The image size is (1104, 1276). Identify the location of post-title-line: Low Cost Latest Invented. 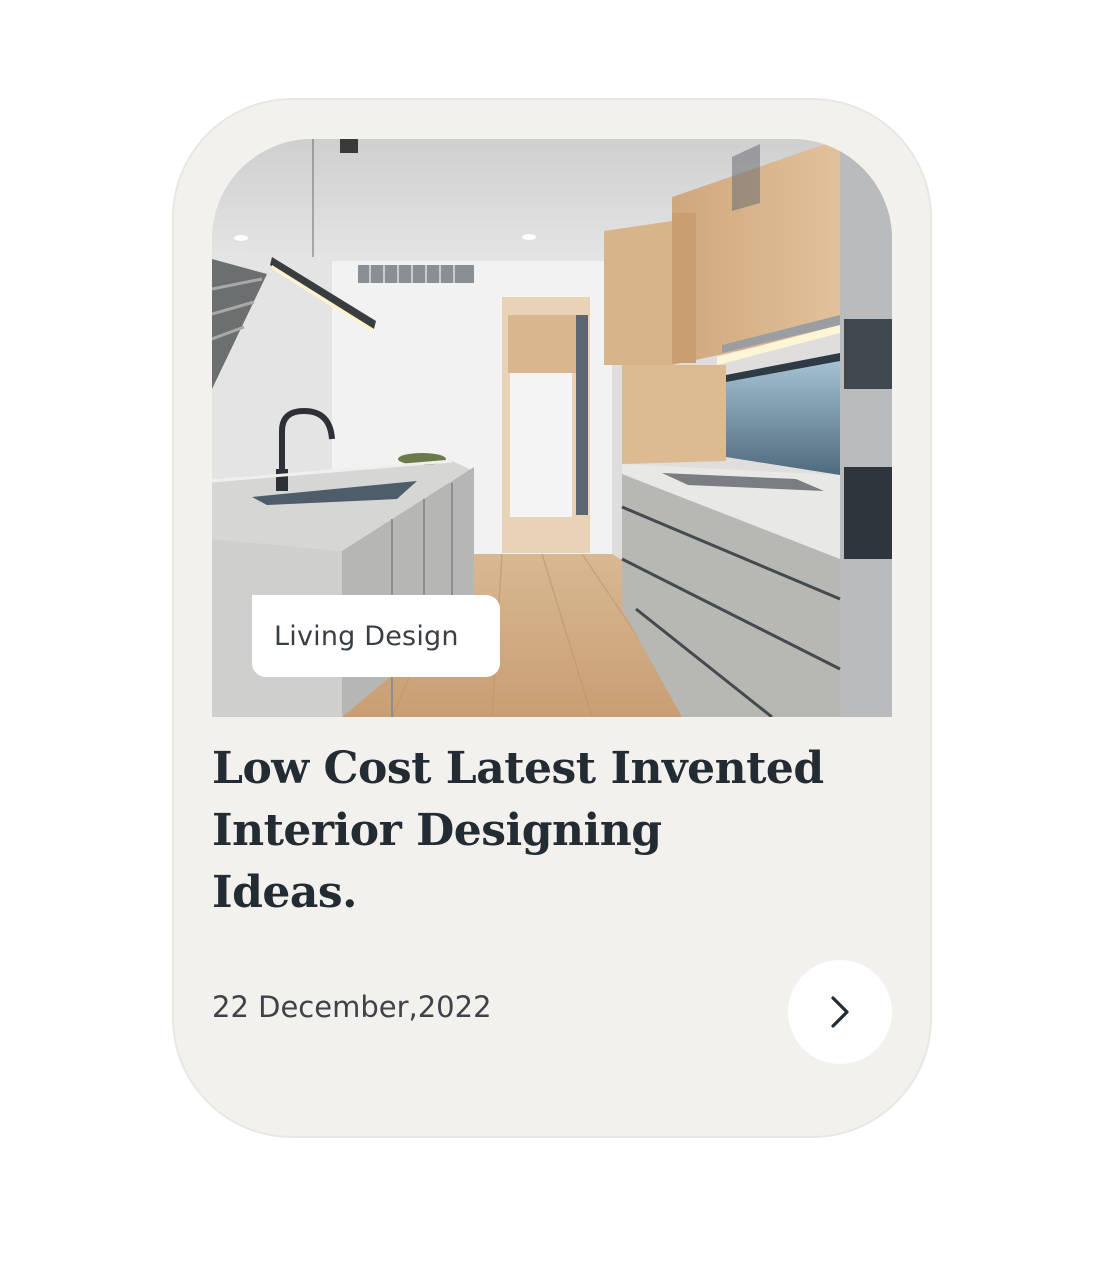
(518, 768).